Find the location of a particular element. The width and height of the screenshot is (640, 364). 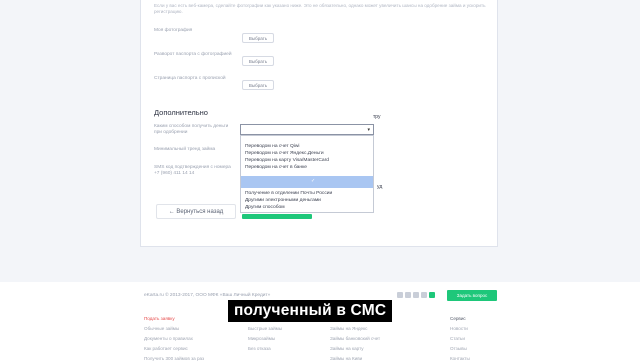

side-text: уд is located at coordinates (380, 187).